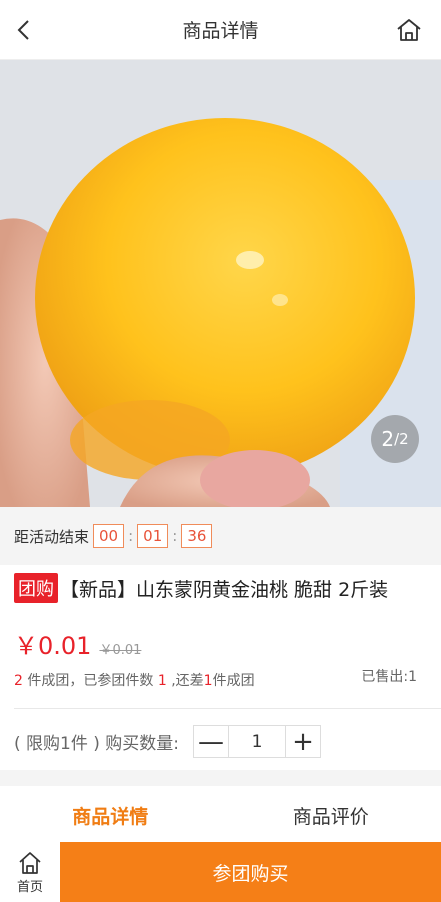 This screenshot has width=441, height=902. I want to click on gallery-total: /2, so click(401, 439).